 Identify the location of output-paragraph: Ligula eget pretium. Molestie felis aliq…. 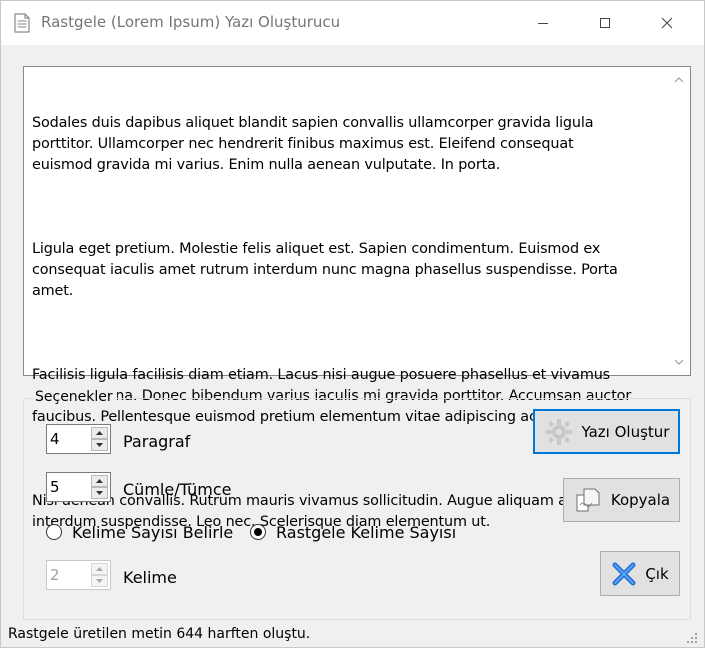
(325, 270).